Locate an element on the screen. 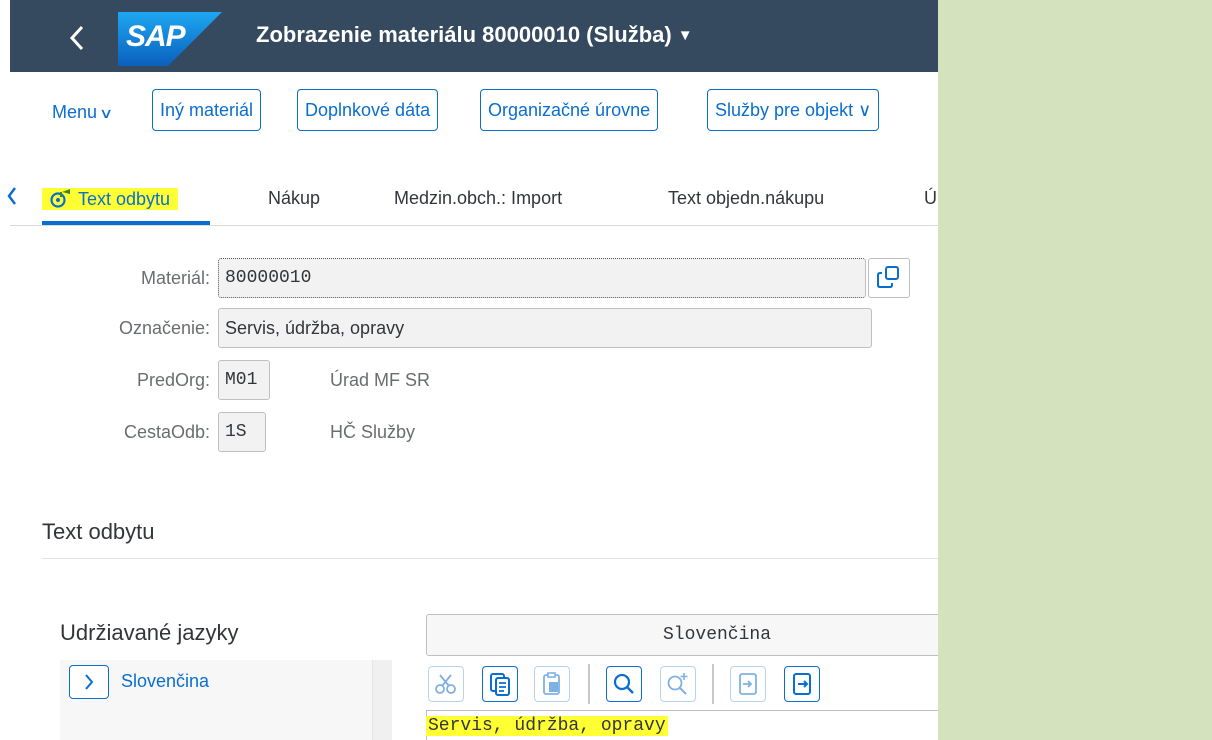 Image resolution: width=1212 pixels, height=740 pixels. export-icon is located at coordinates (802, 684).